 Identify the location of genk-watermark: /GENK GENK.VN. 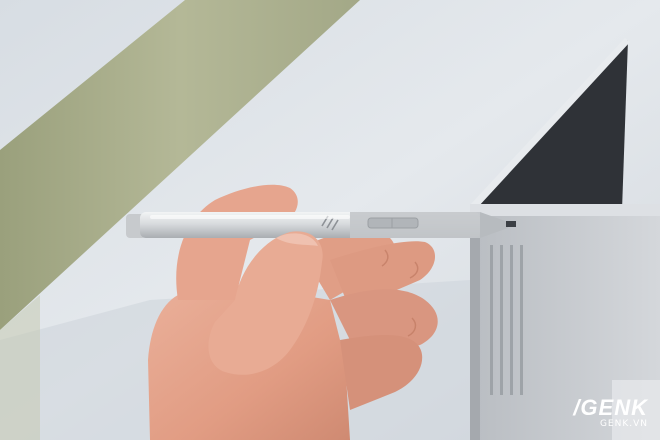
(610, 413).